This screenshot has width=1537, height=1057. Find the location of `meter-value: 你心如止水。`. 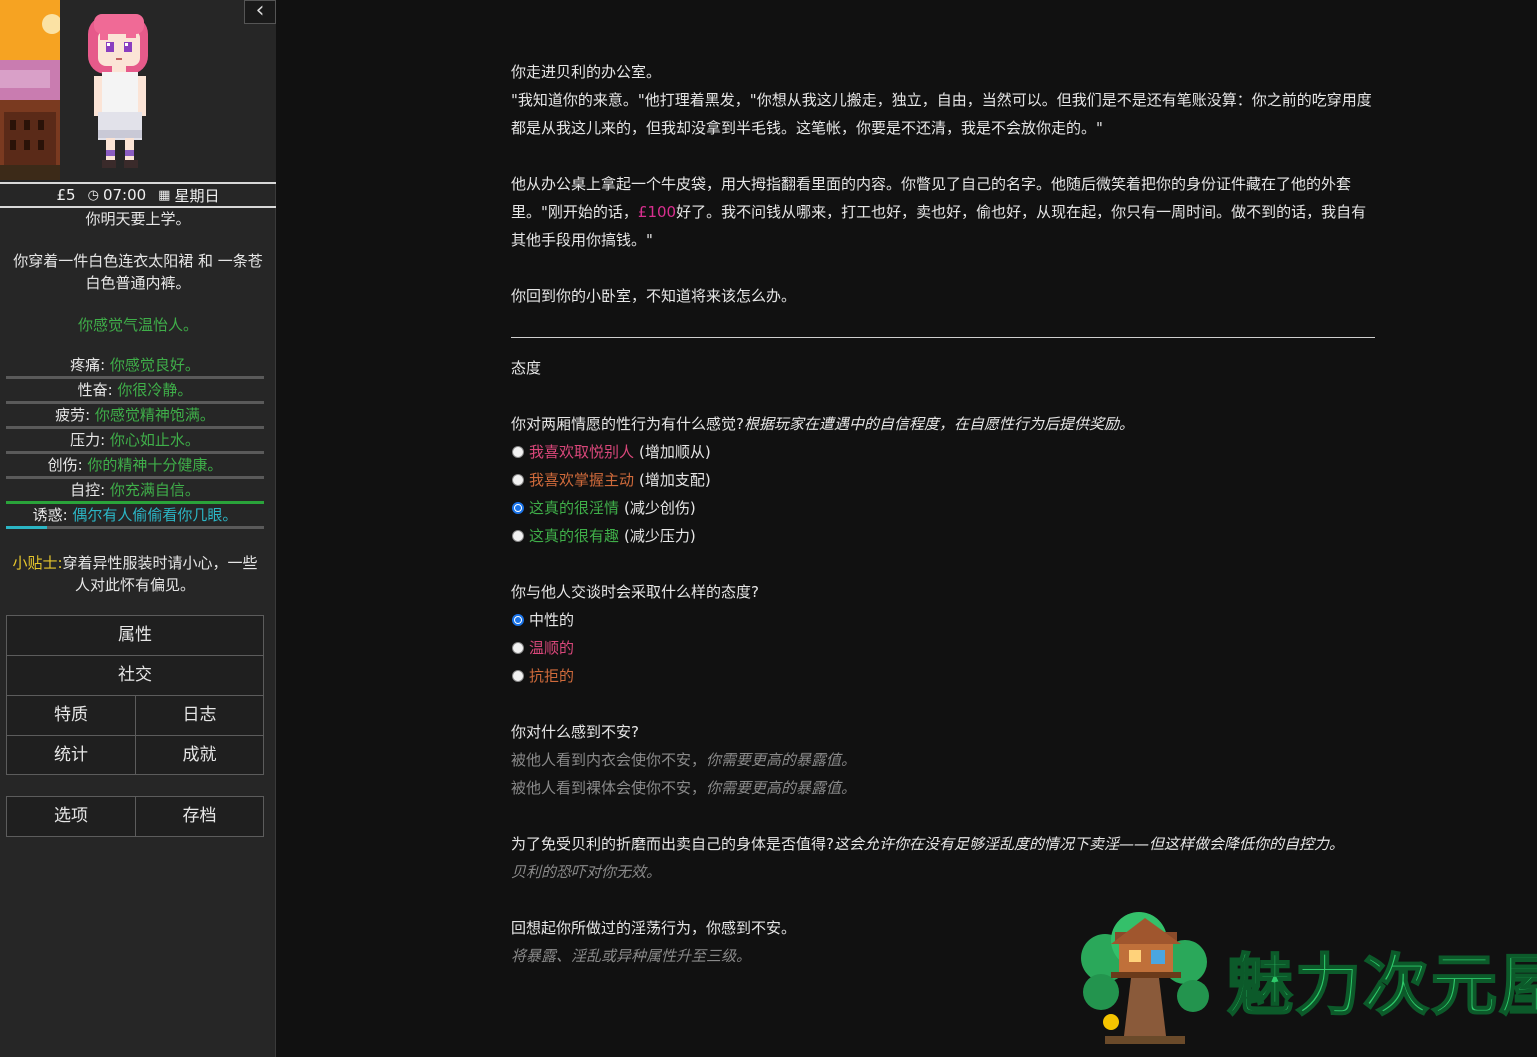

meter-value: 你心如止水。 is located at coordinates (154, 440).